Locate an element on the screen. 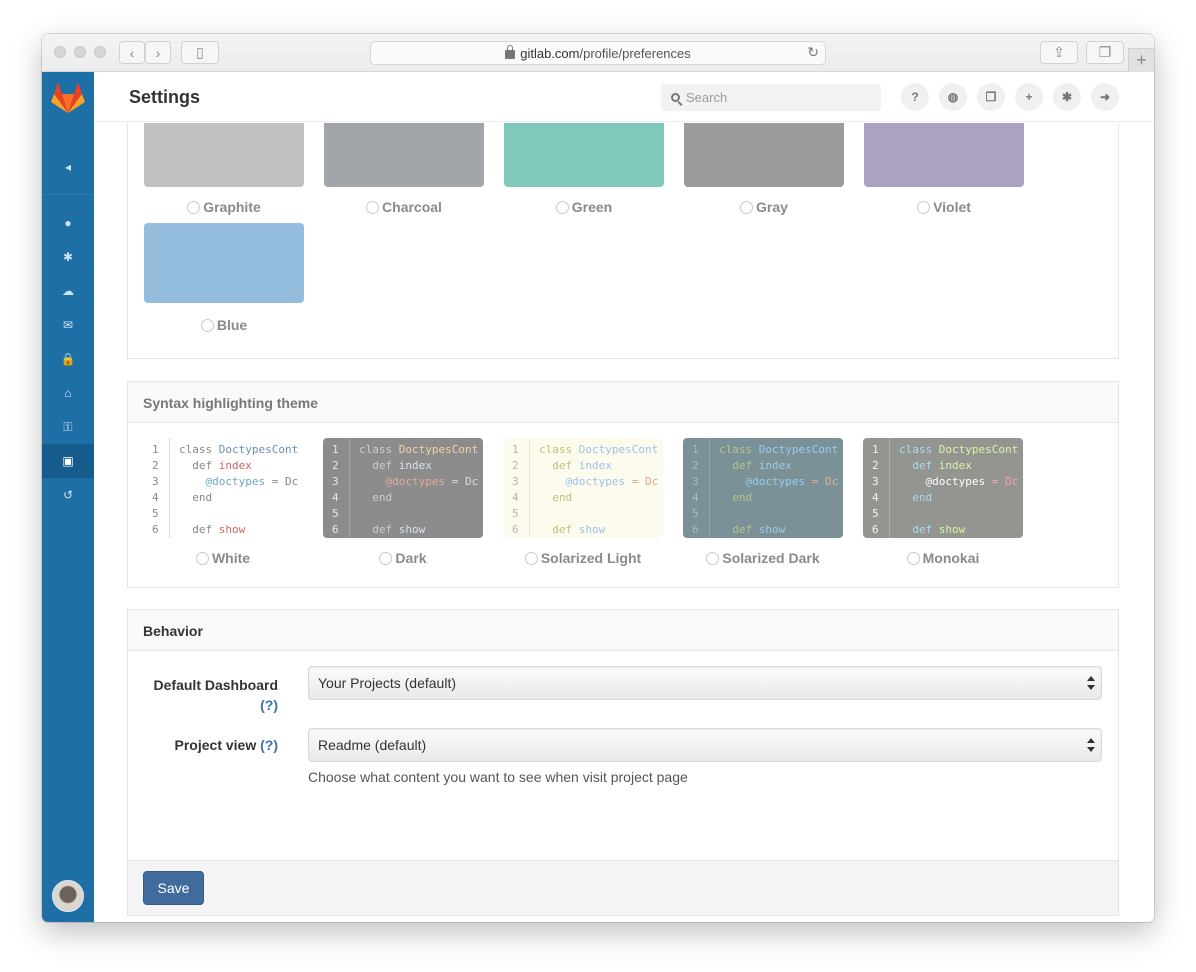  search-placeholder: Search is located at coordinates (707, 97).